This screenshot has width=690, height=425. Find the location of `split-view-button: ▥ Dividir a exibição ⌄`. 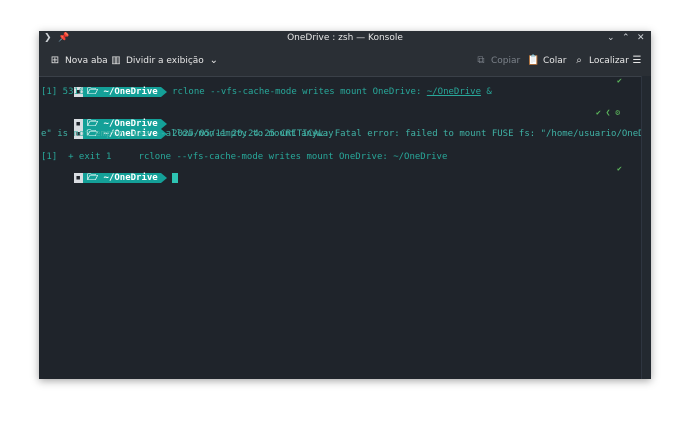

split-view-button: ▥ Dividir a exibição ⌄ is located at coordinates (165, 60).